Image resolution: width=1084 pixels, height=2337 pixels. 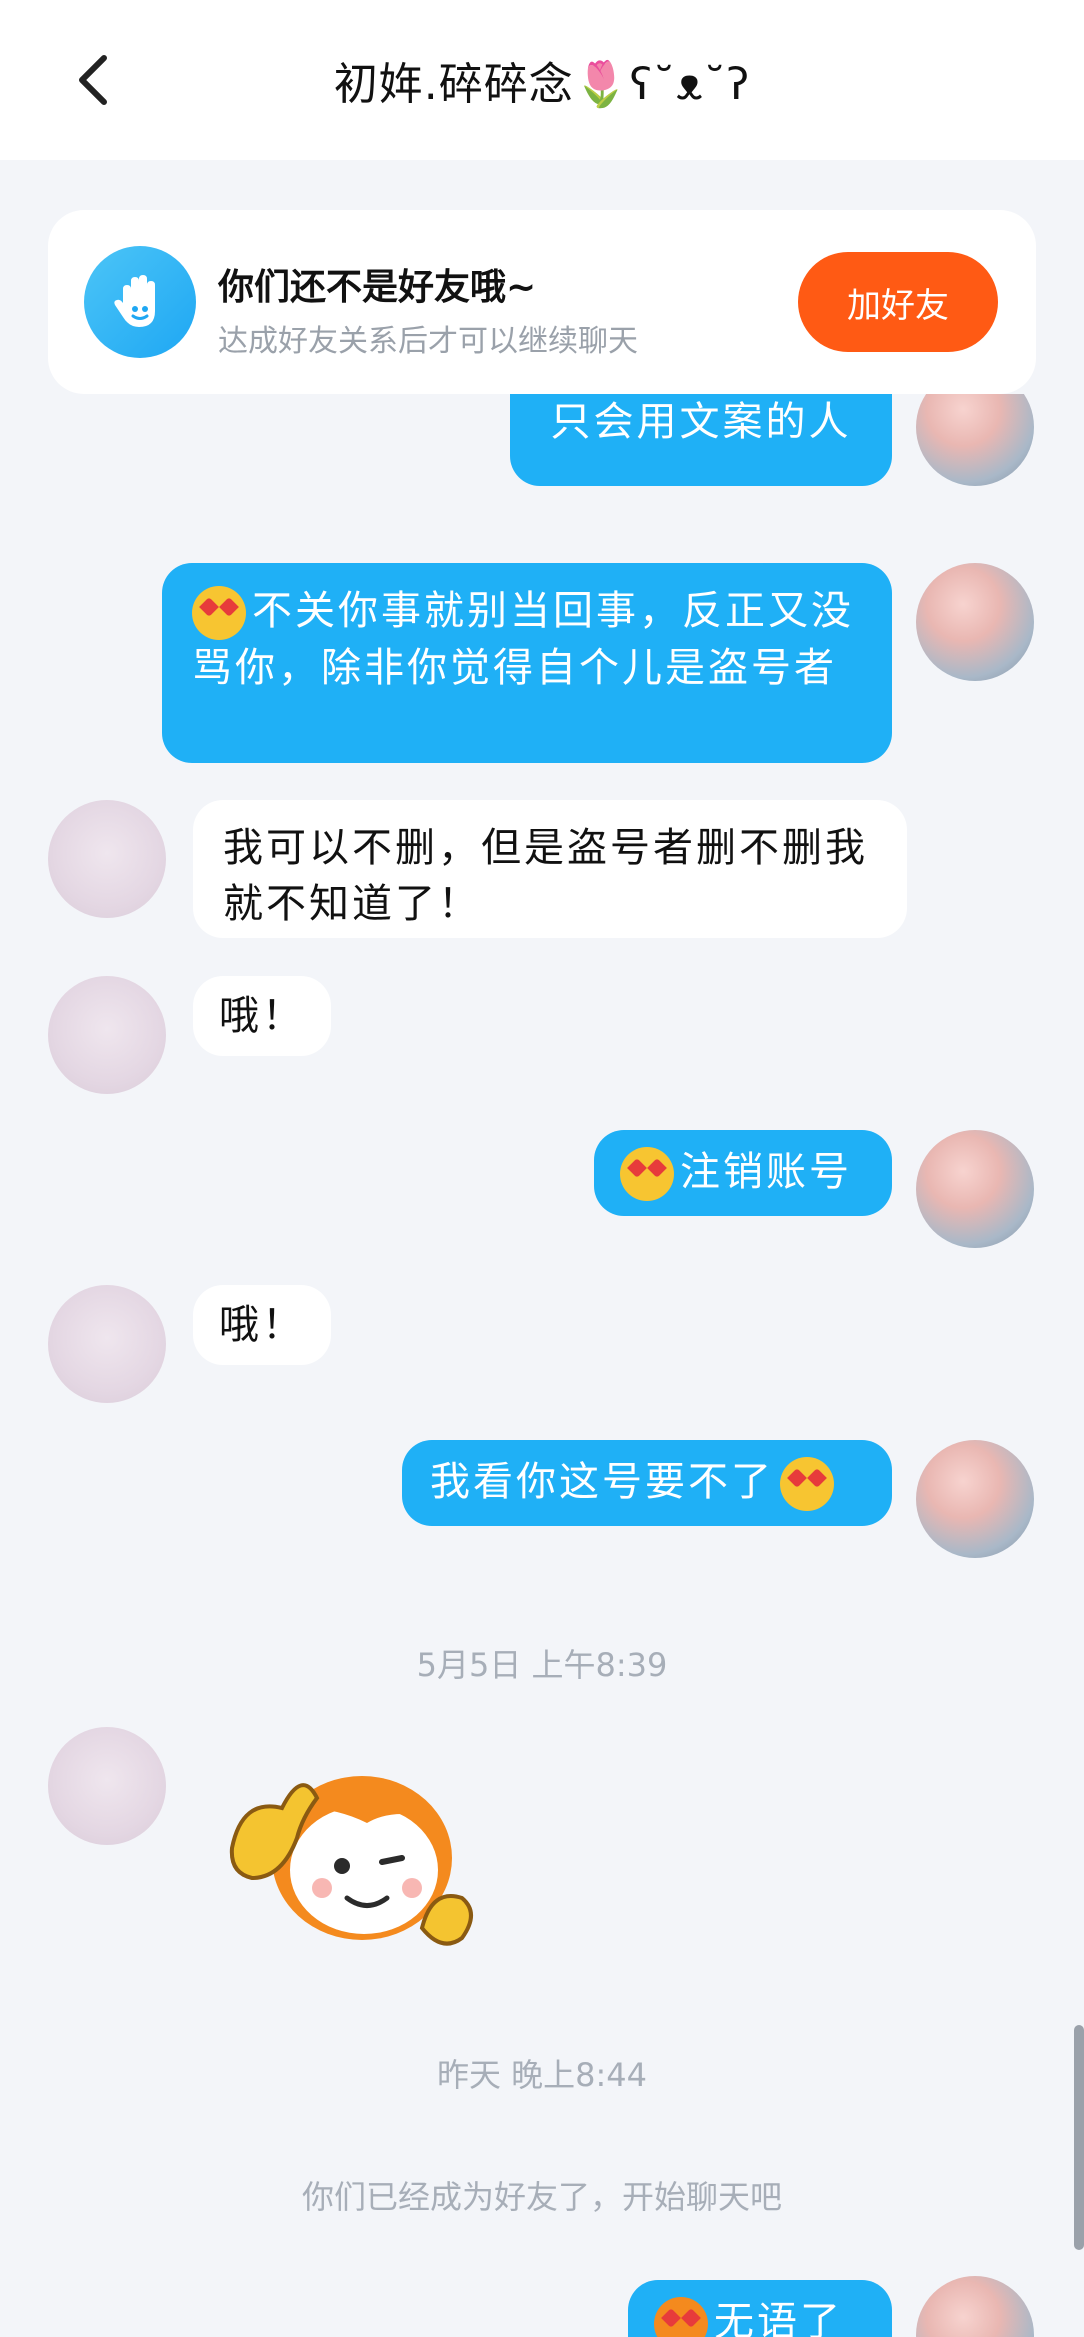 What do you see at coordinates (766, 1172) in the screenshot?
I see `message-text: 注销账号` at bounding box center [766, 1172].